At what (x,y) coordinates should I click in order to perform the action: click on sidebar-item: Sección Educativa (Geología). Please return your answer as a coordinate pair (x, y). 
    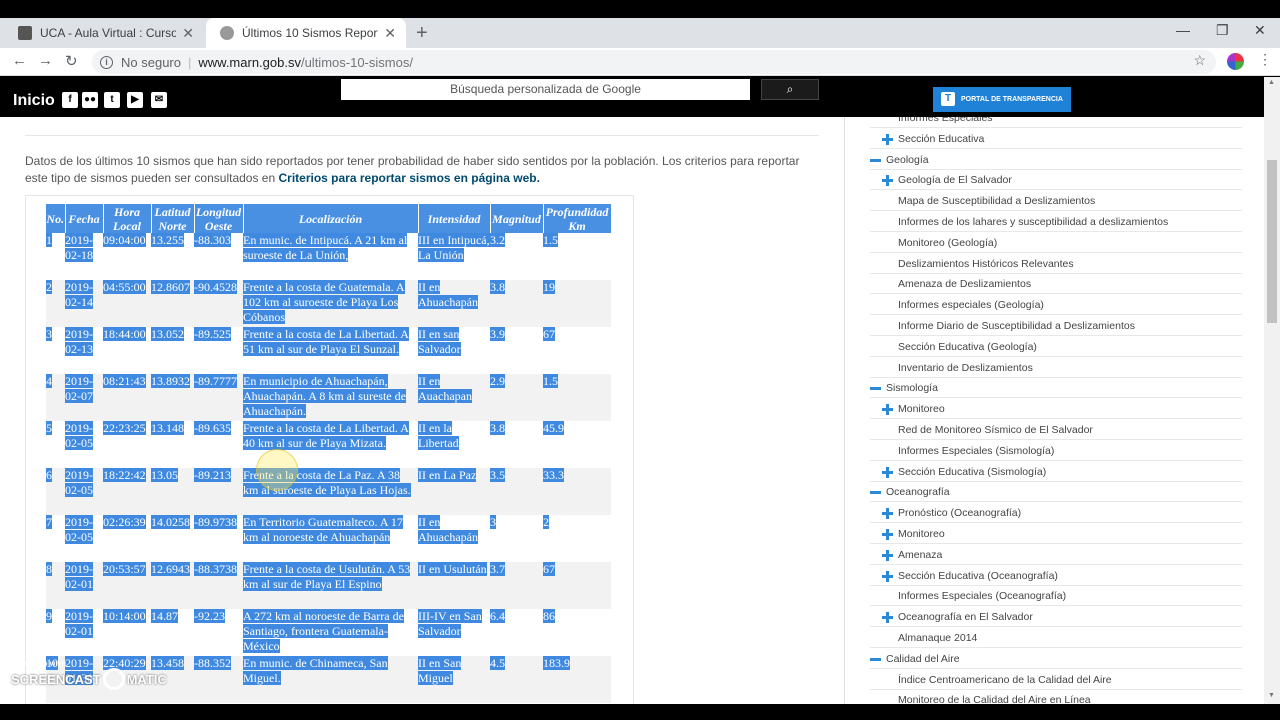
    Looking at the image, I should click on (1056, 347).